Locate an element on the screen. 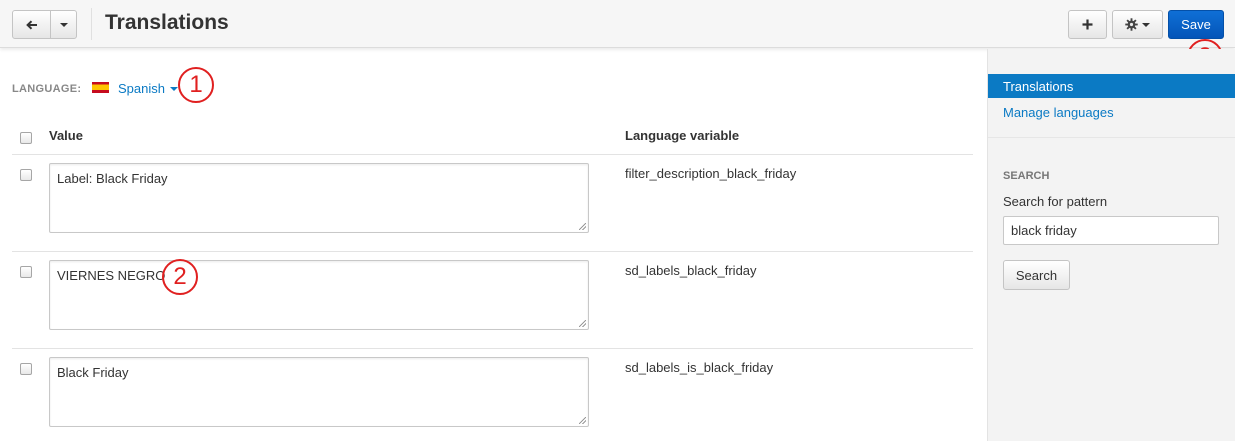 The height and width of the screenshot is (441, 1235). sidebar-divider is located at coordinates (1111, 137).